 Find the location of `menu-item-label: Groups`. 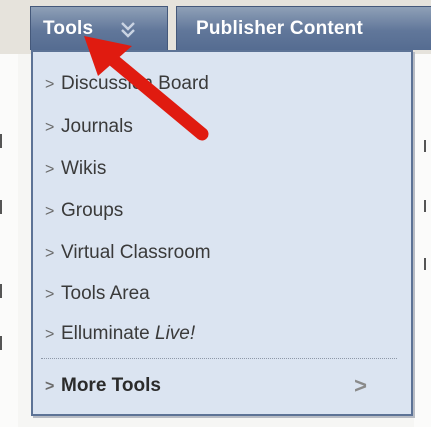

menu-item-label: Groups is located at coordinates (92, 210).